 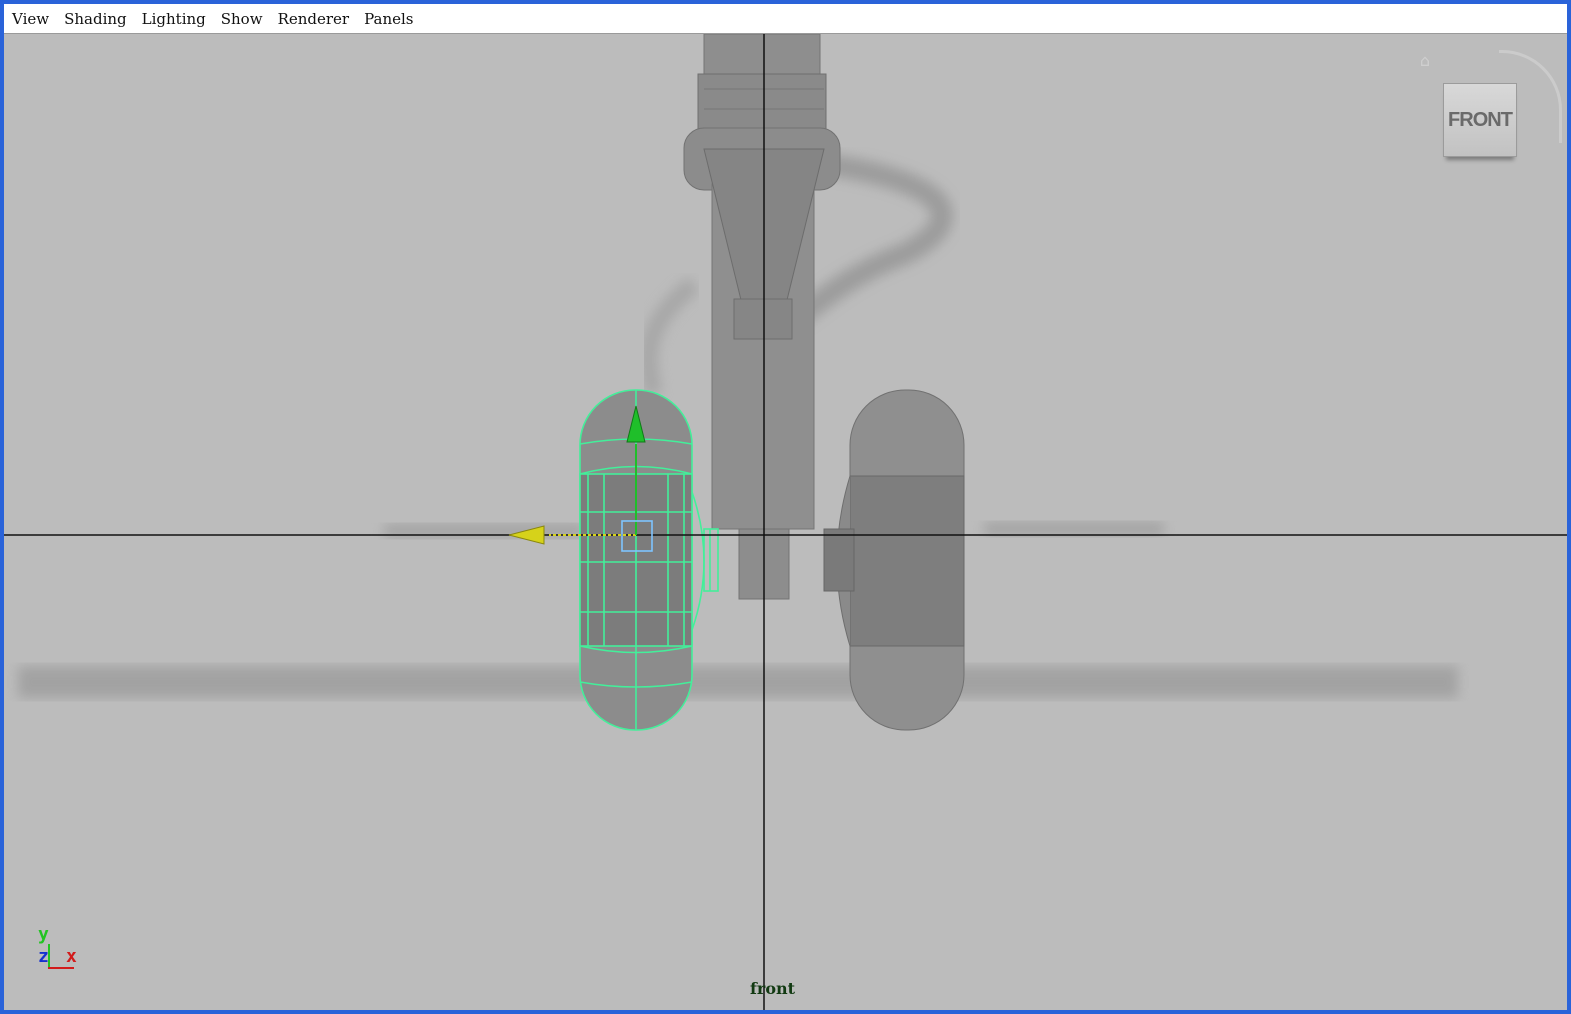 I want to click on right-wheel-hub, so click(x=907, y=561).